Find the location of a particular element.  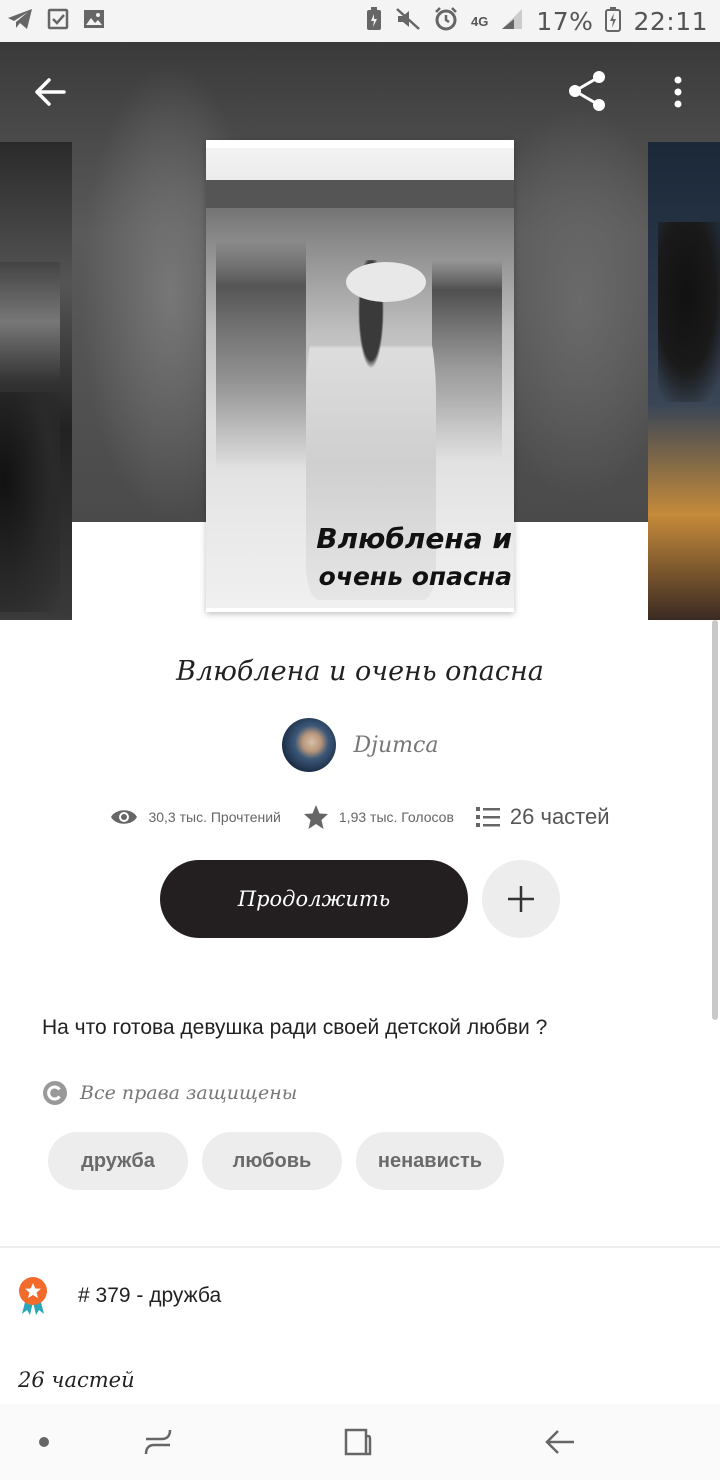

share-button is located at coordinates (587, 91).